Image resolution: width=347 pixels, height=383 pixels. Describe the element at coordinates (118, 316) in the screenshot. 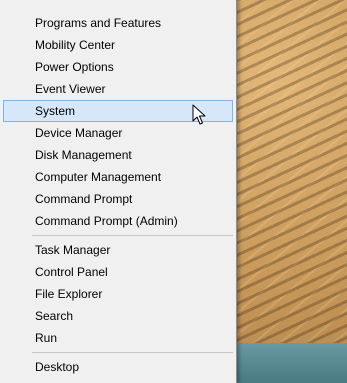

I see `menu-item-search: Search` at that location.